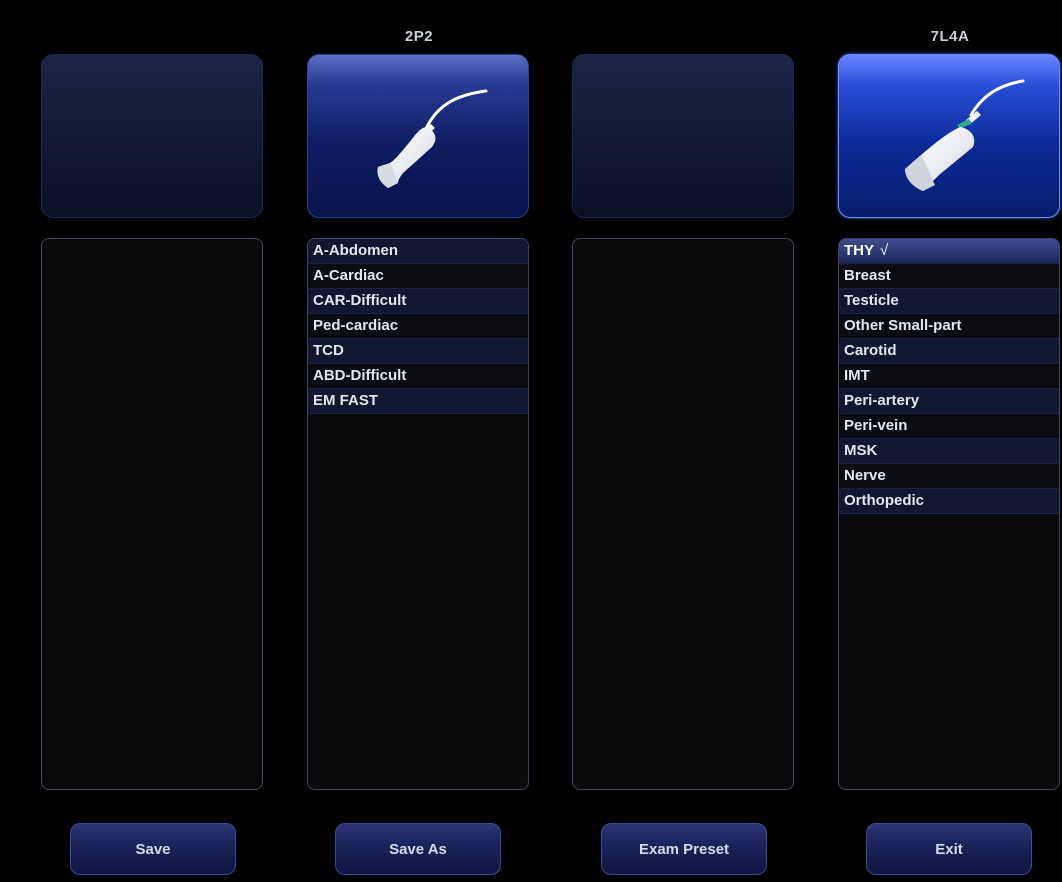  Describe the element at coordinates (418, 376) in the screenshot. I see `list-item: ABD-Difficult` at that location.